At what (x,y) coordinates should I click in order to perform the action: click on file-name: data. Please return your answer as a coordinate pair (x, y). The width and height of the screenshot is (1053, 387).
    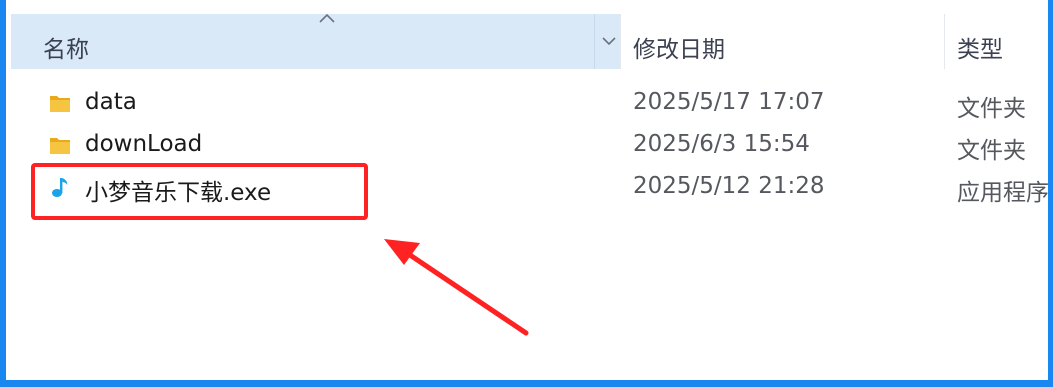
    Looking at the image, I should click on (111, 102).